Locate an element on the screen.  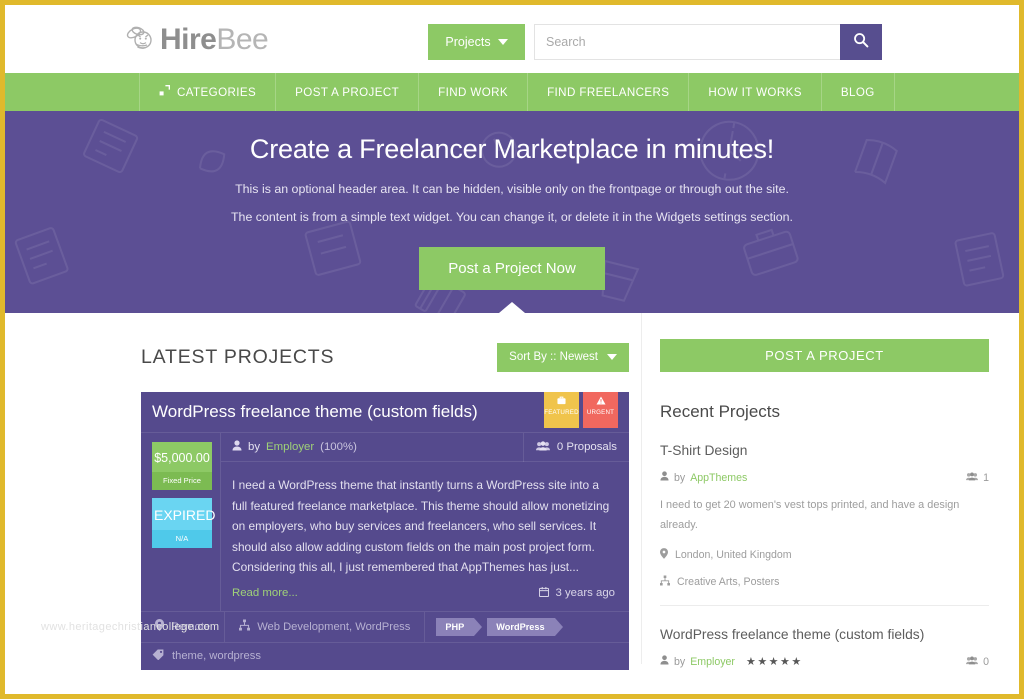
nav-item-categories: CATEGORIES is located at coordinates (208, 92).